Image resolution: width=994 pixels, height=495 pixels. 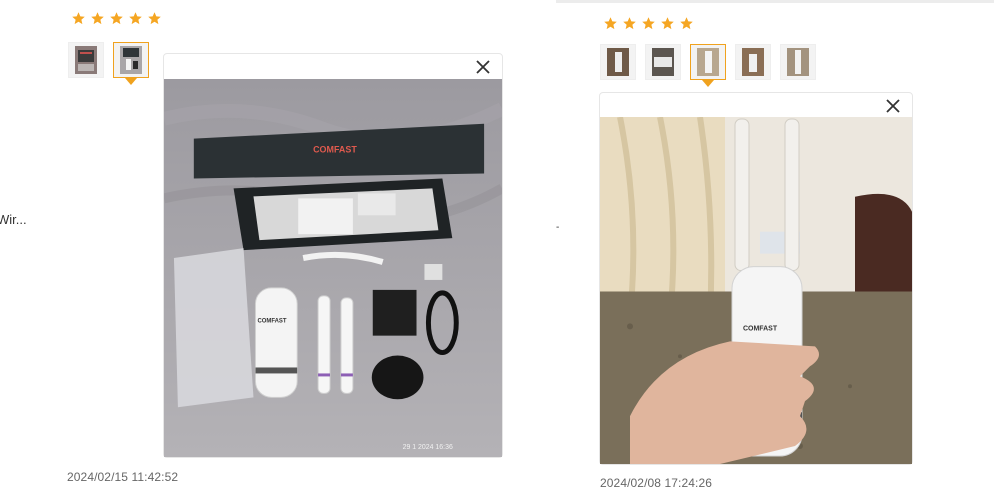 What do you see at coordinates (760, 328) in the screenshot?
I see `device-brand-text: COMFAST` at bounding box center [760, 328].